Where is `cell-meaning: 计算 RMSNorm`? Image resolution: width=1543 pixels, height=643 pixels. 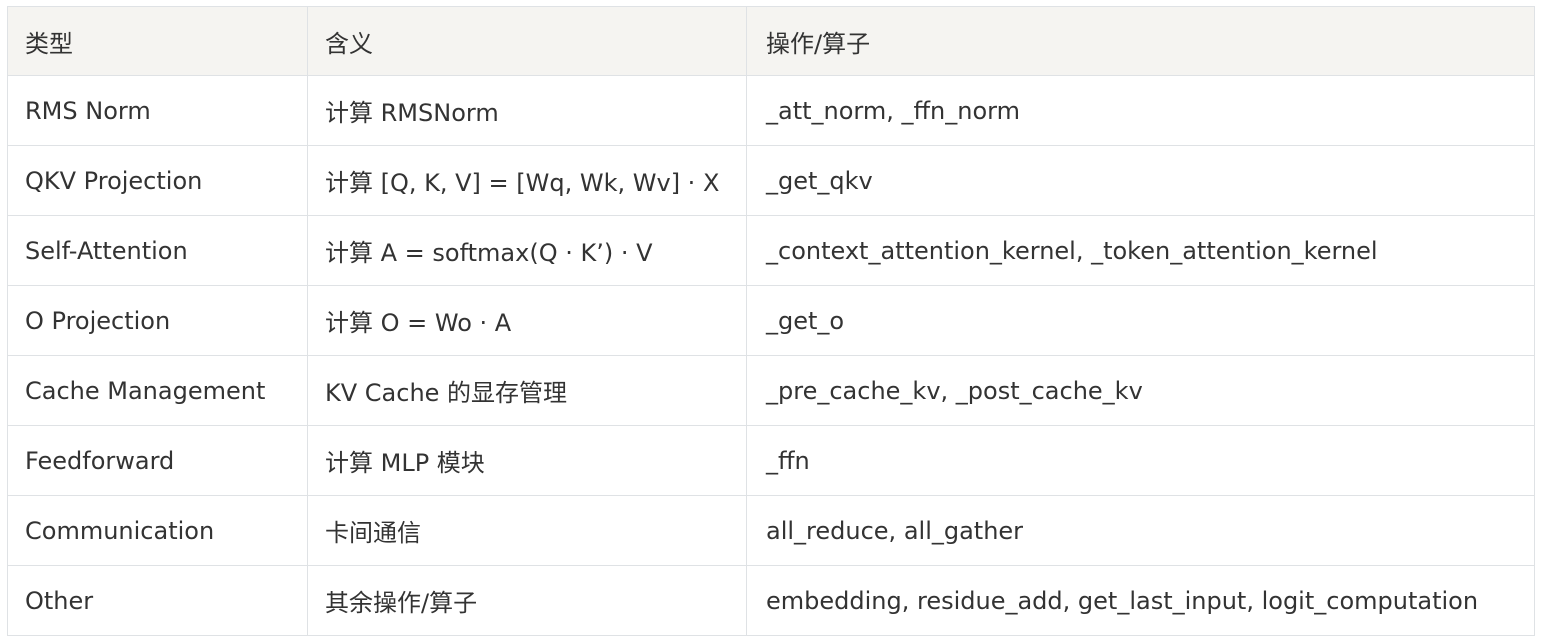 cell-meaning: 计算 RMSNorm is located at coordinates (527, 110).